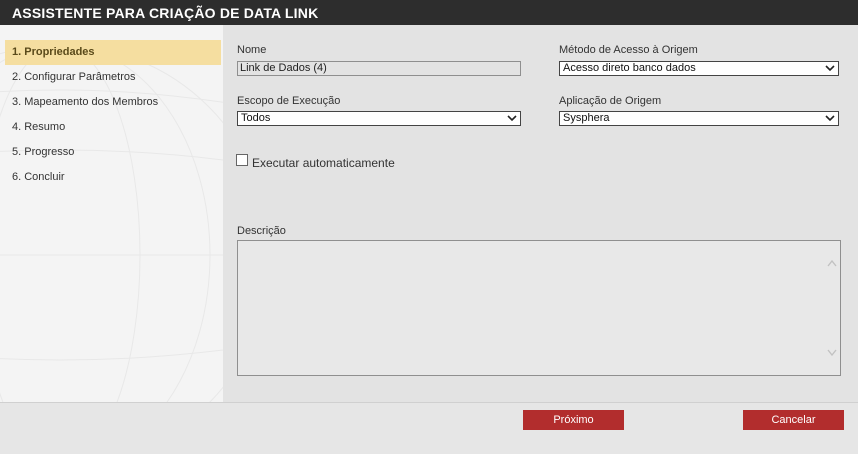  What do you see at coordinates (429, 428) in the screenshot?
I see `wizard-footer: Próximo Cancelar` at bounding box center [429, 428].